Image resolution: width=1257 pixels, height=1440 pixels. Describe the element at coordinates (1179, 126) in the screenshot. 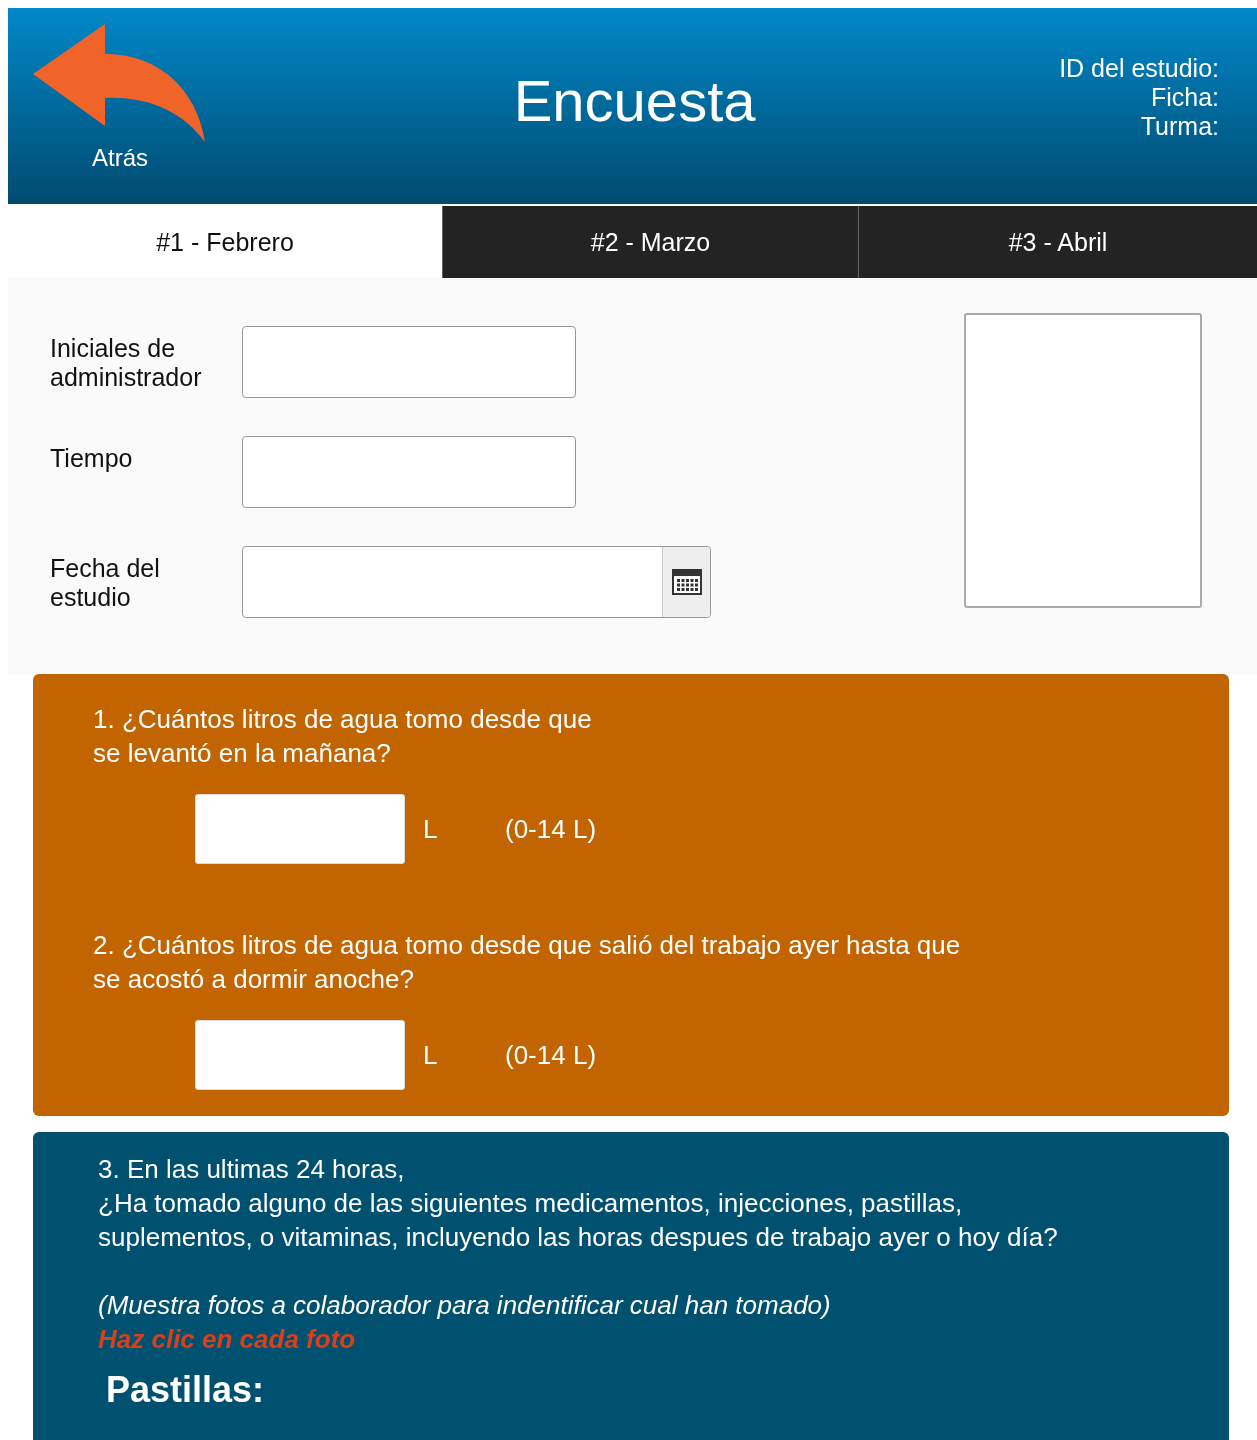

I see `study-info-label: Turma:` at that location.